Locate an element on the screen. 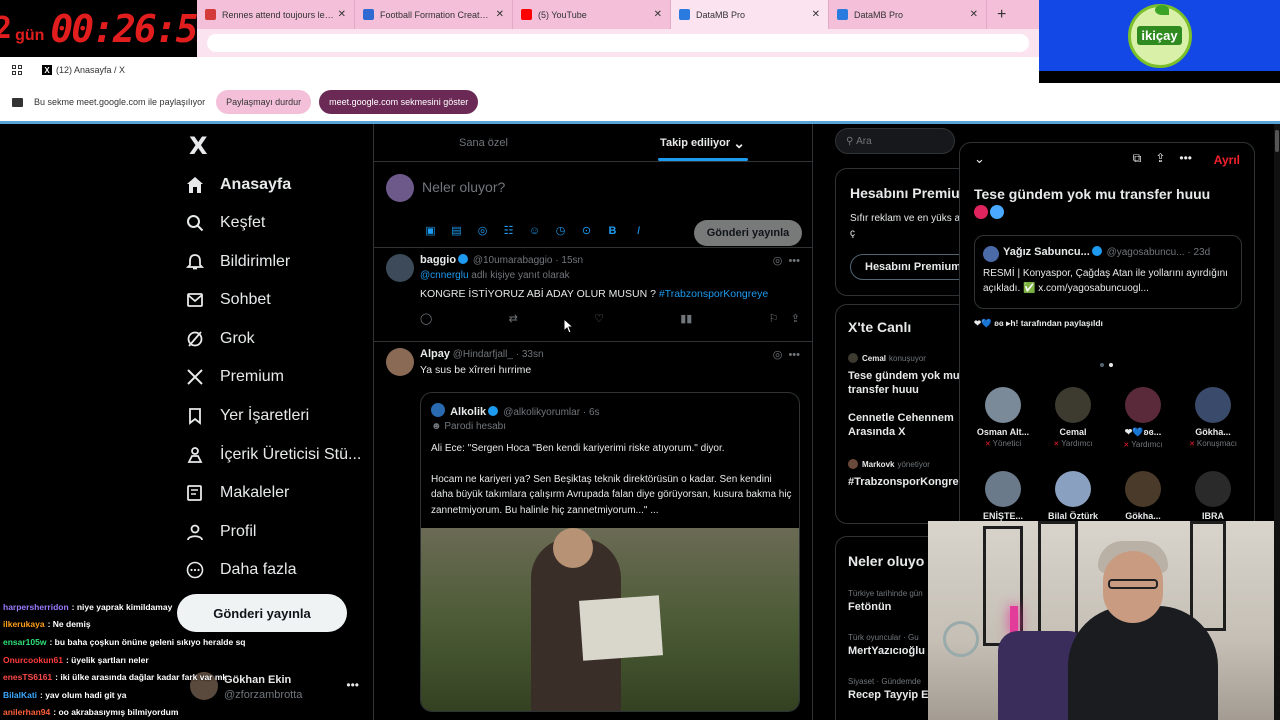 This screenshot has height=720, width=1280. chat-user: ensar105w is located at coordinates (25, 641).